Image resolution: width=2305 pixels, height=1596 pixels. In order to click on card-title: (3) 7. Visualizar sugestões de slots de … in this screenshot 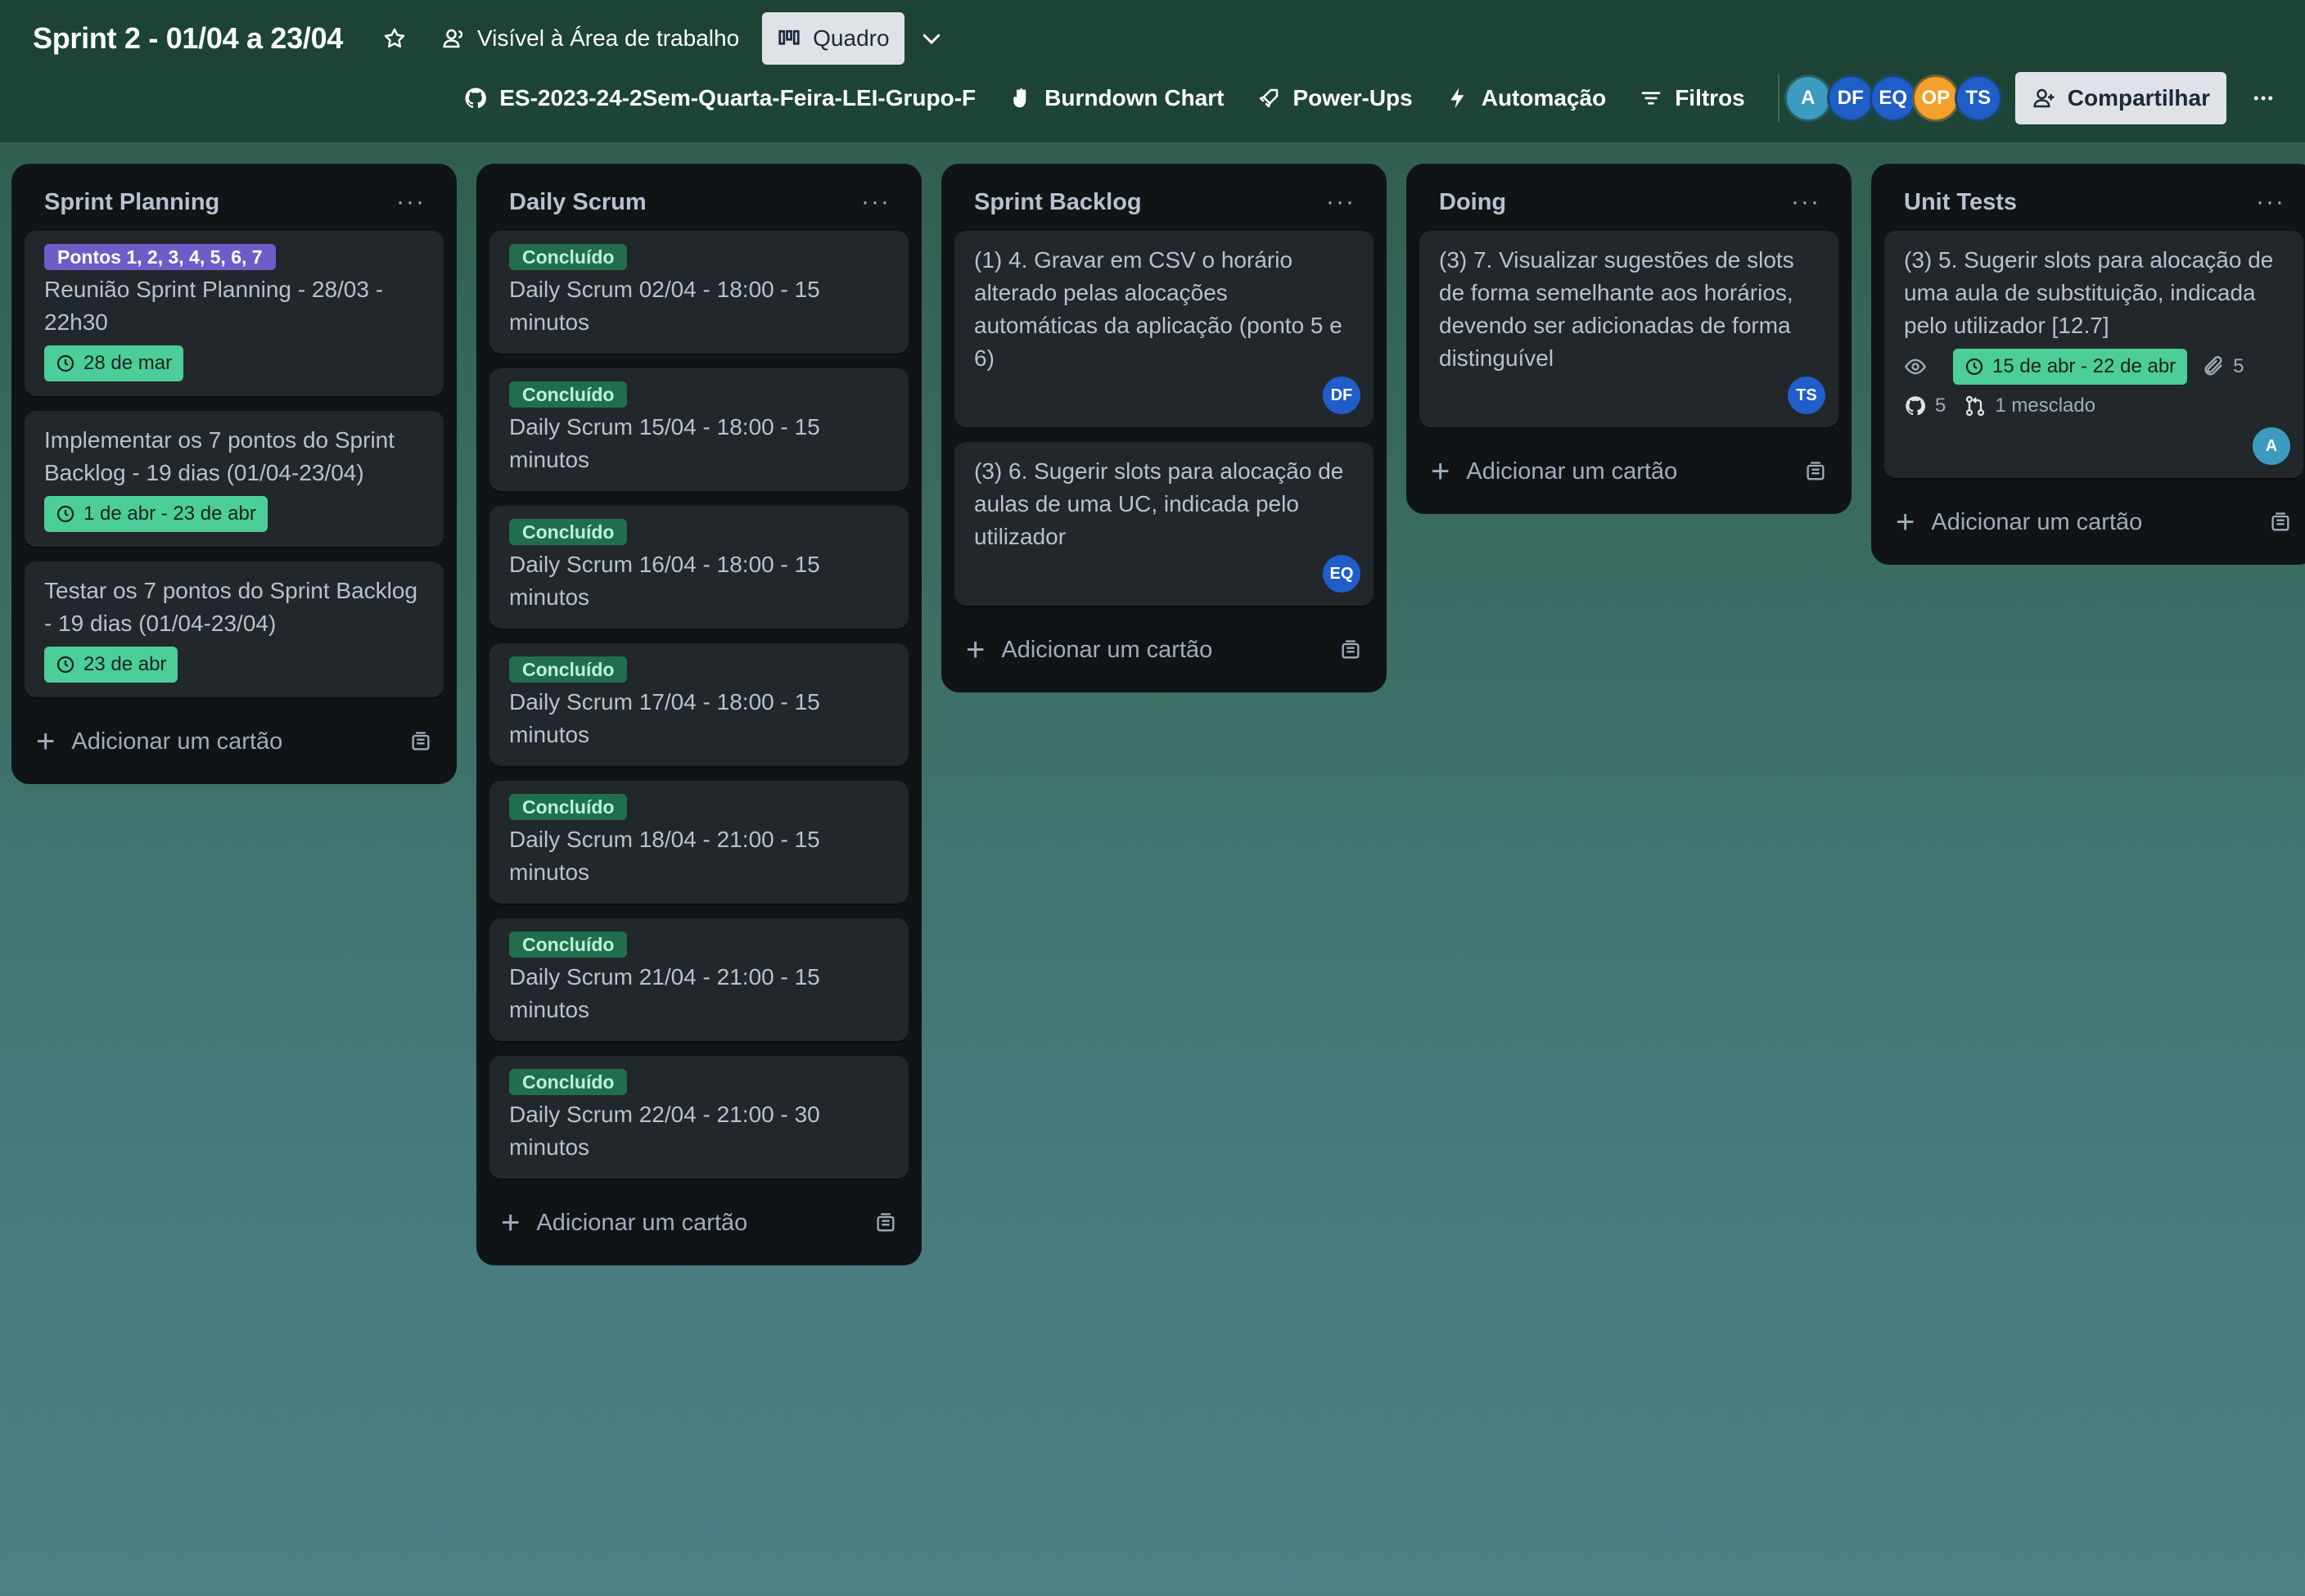, I will do `click(1616, 309)`.